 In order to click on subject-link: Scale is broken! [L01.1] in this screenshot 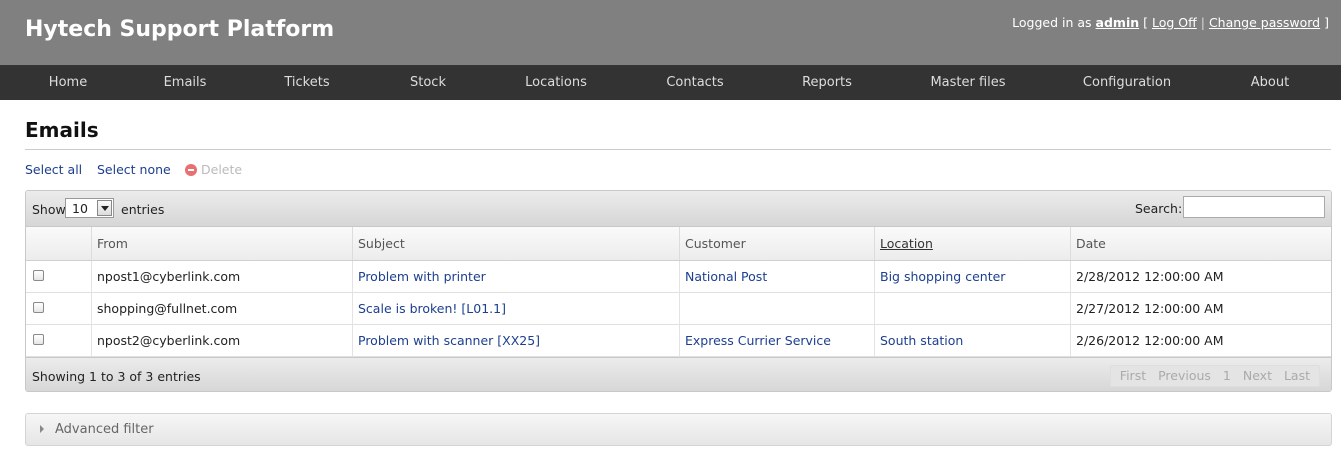, I will do `click(432, 308)`.